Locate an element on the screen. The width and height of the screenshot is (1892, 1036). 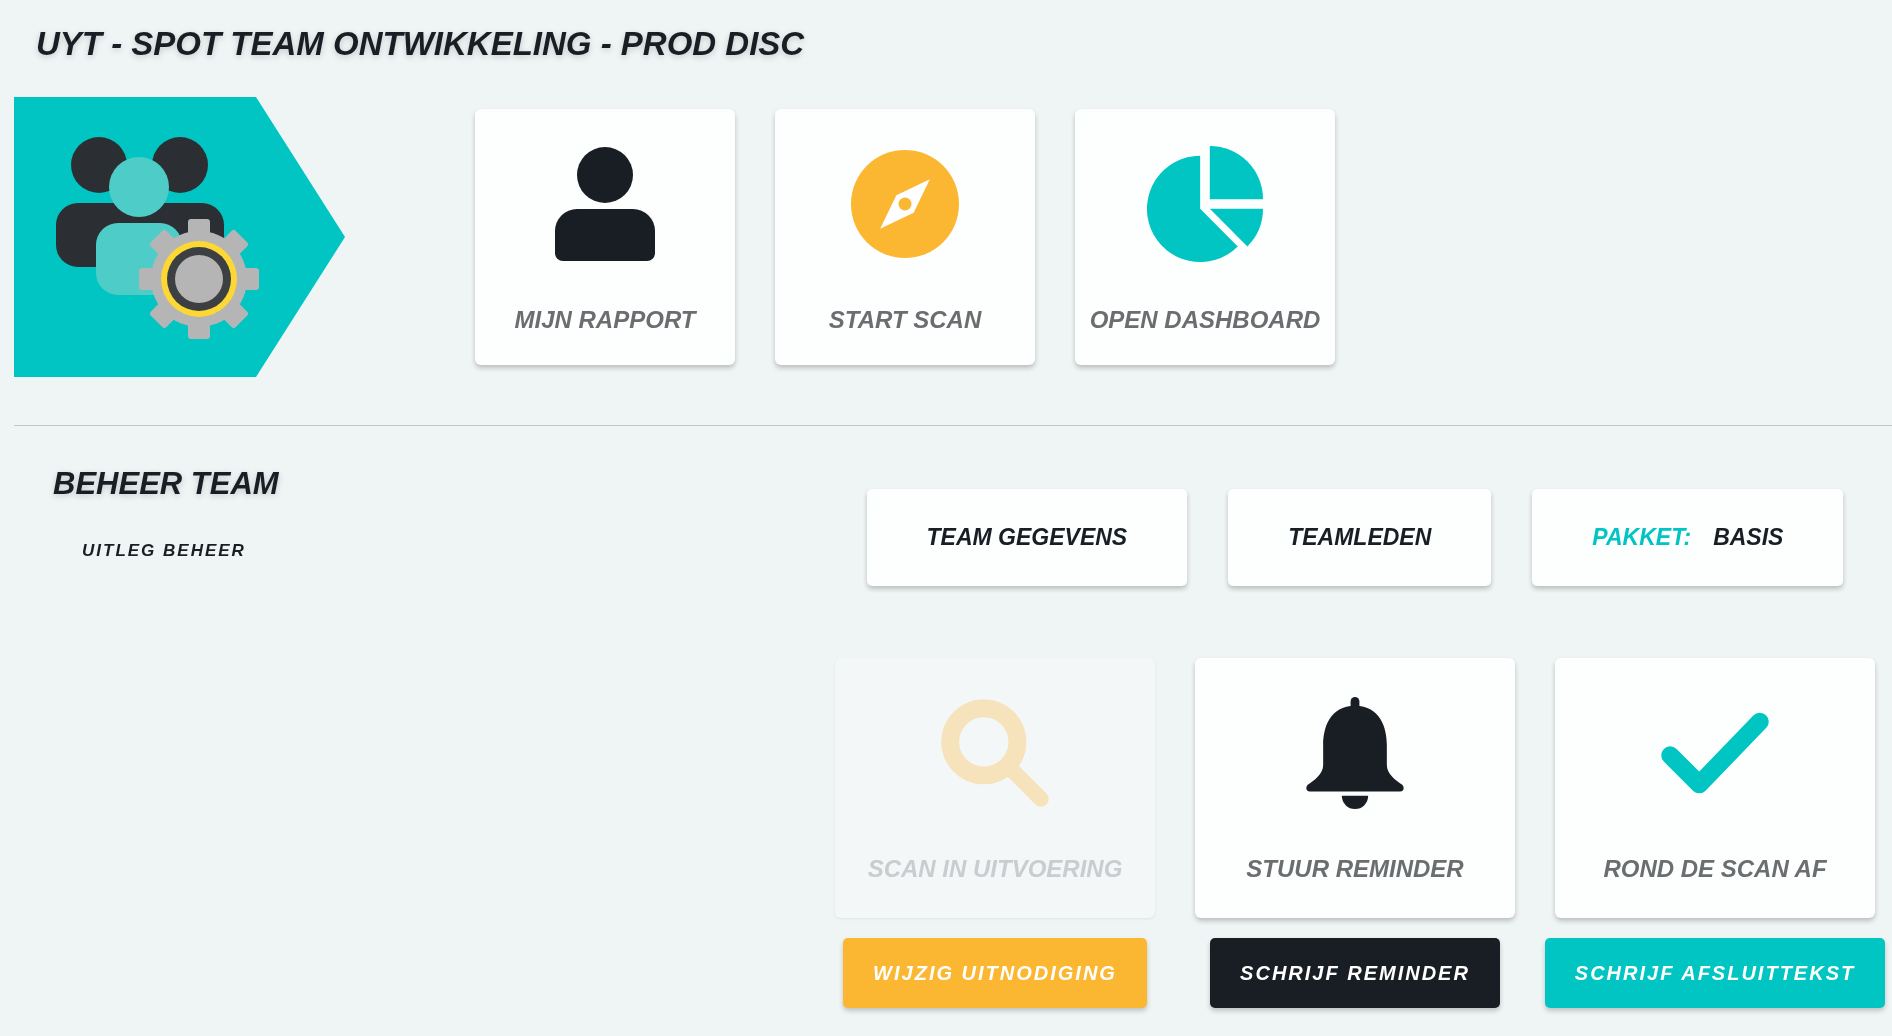
settings-button: TEAMLEDEN is located at coordinates (1360, 537).